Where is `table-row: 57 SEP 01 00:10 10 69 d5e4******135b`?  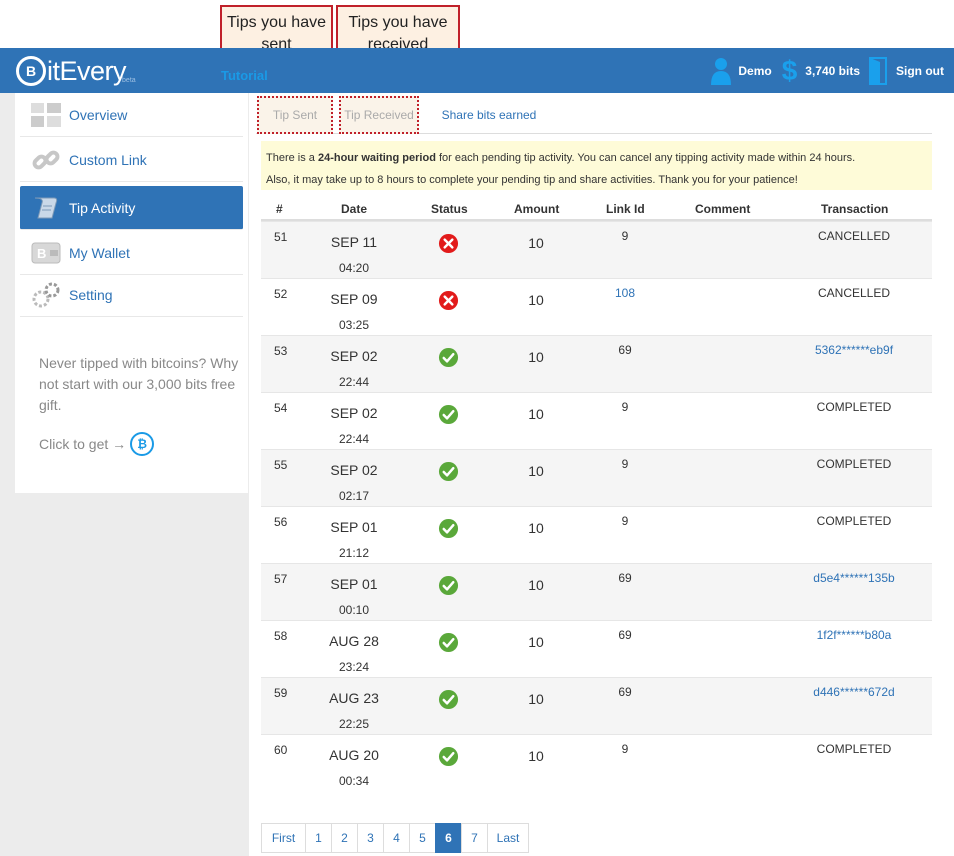
table-row: 57 SEP 01 00:10 10 69 d5e4******135b is located at coordinates (596, 591).